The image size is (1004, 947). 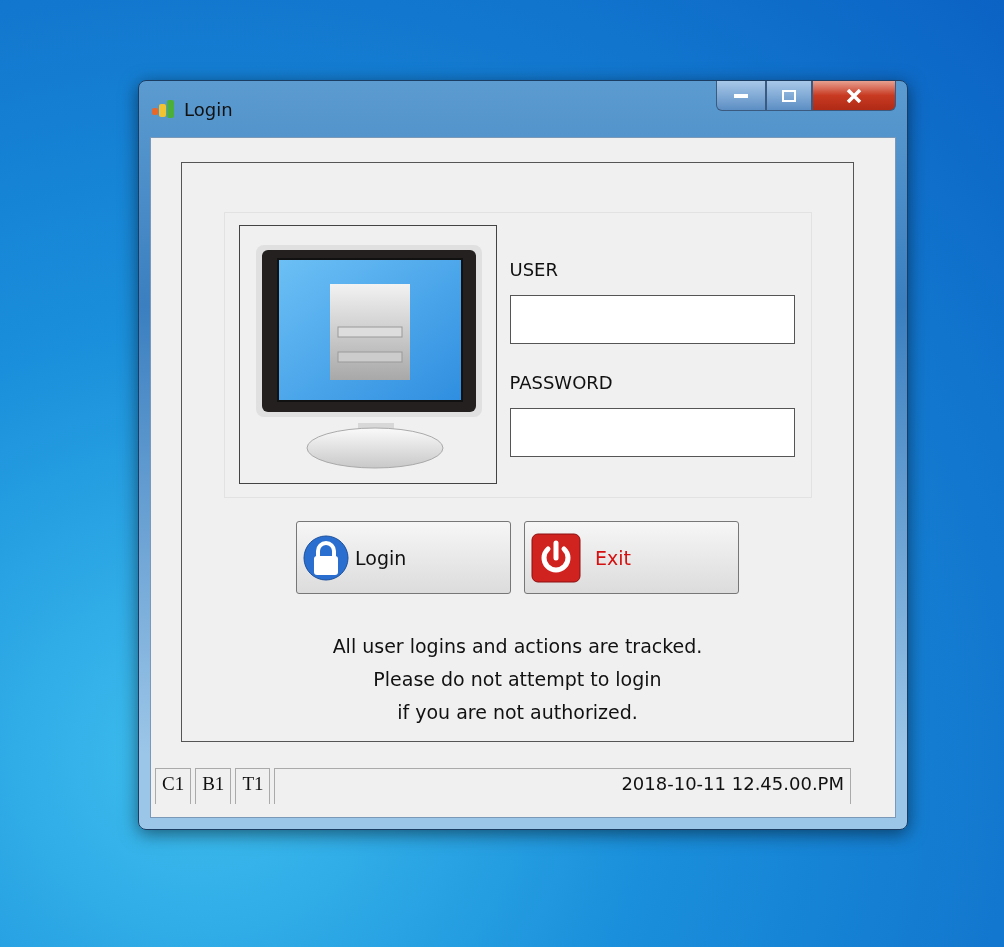 What do you see at coordinates (208, 109) in the screenshot?
I see `window-title: Login` at bounding box center [208, 109].